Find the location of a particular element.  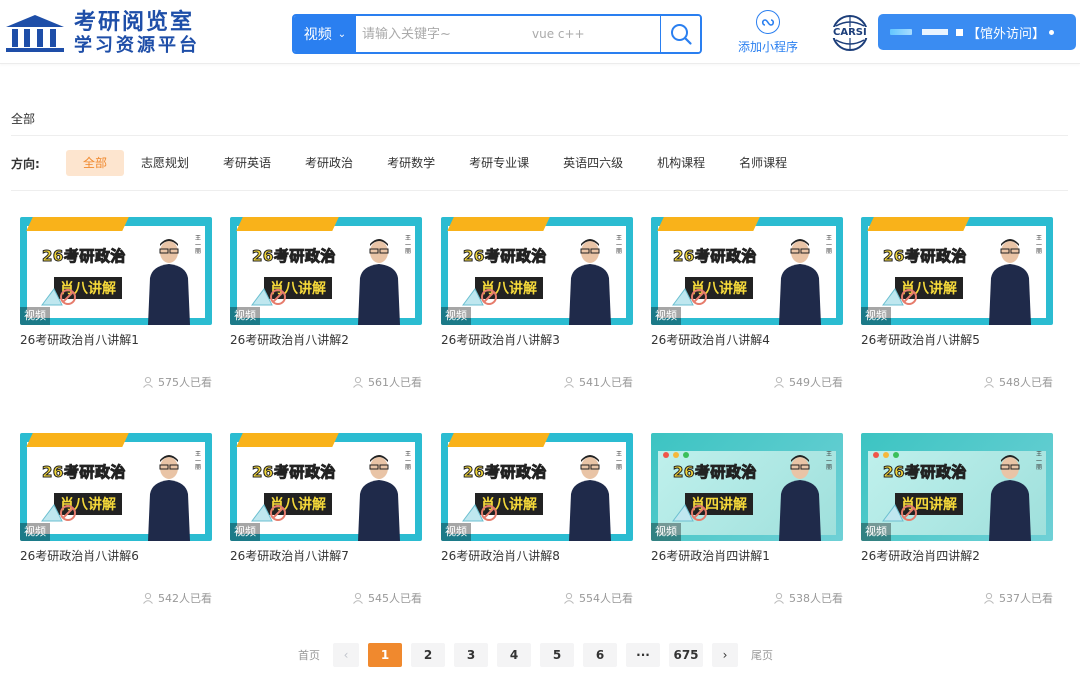

filter-item: 机构课程 is located at coordinates (681, 163).